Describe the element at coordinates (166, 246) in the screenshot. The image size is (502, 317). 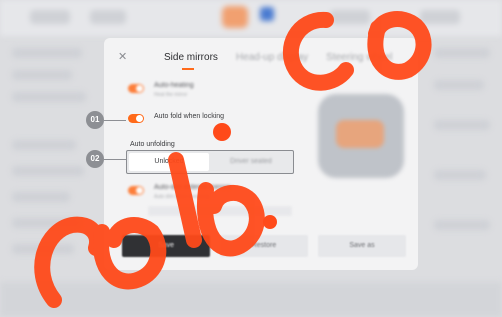
I see `save-button: Save` at that location.